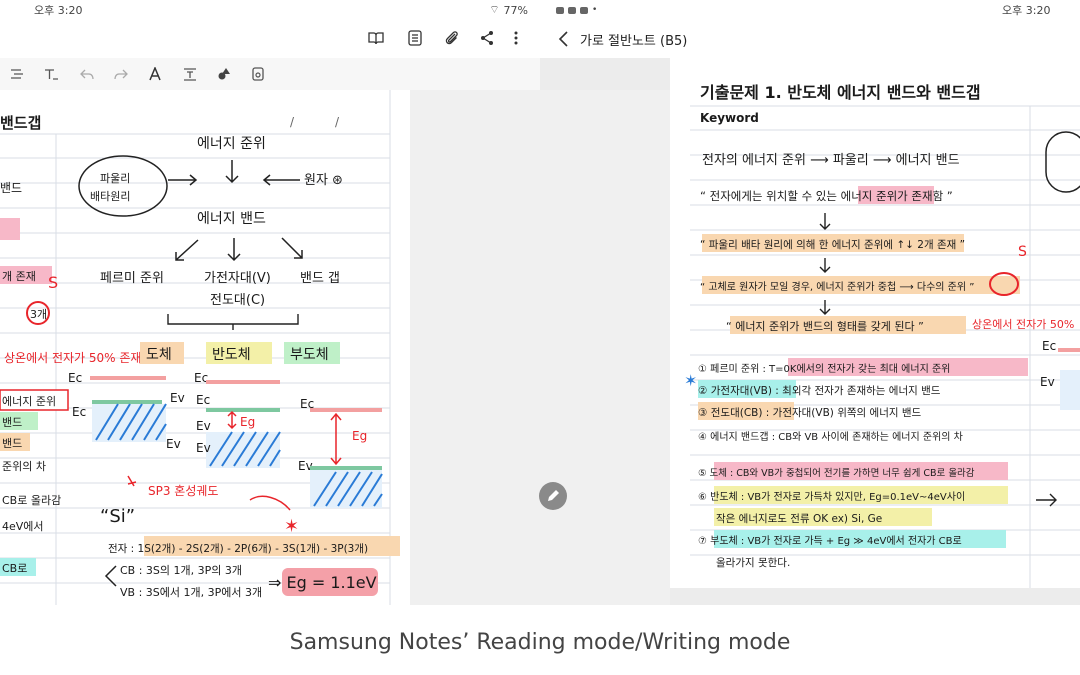 Image resolution: width=1080 pixels, height=675 pixels. Describe the element at coordinates (237, 300) in the screenshot. I see `conduction-label: 전도대(C)` at that location.